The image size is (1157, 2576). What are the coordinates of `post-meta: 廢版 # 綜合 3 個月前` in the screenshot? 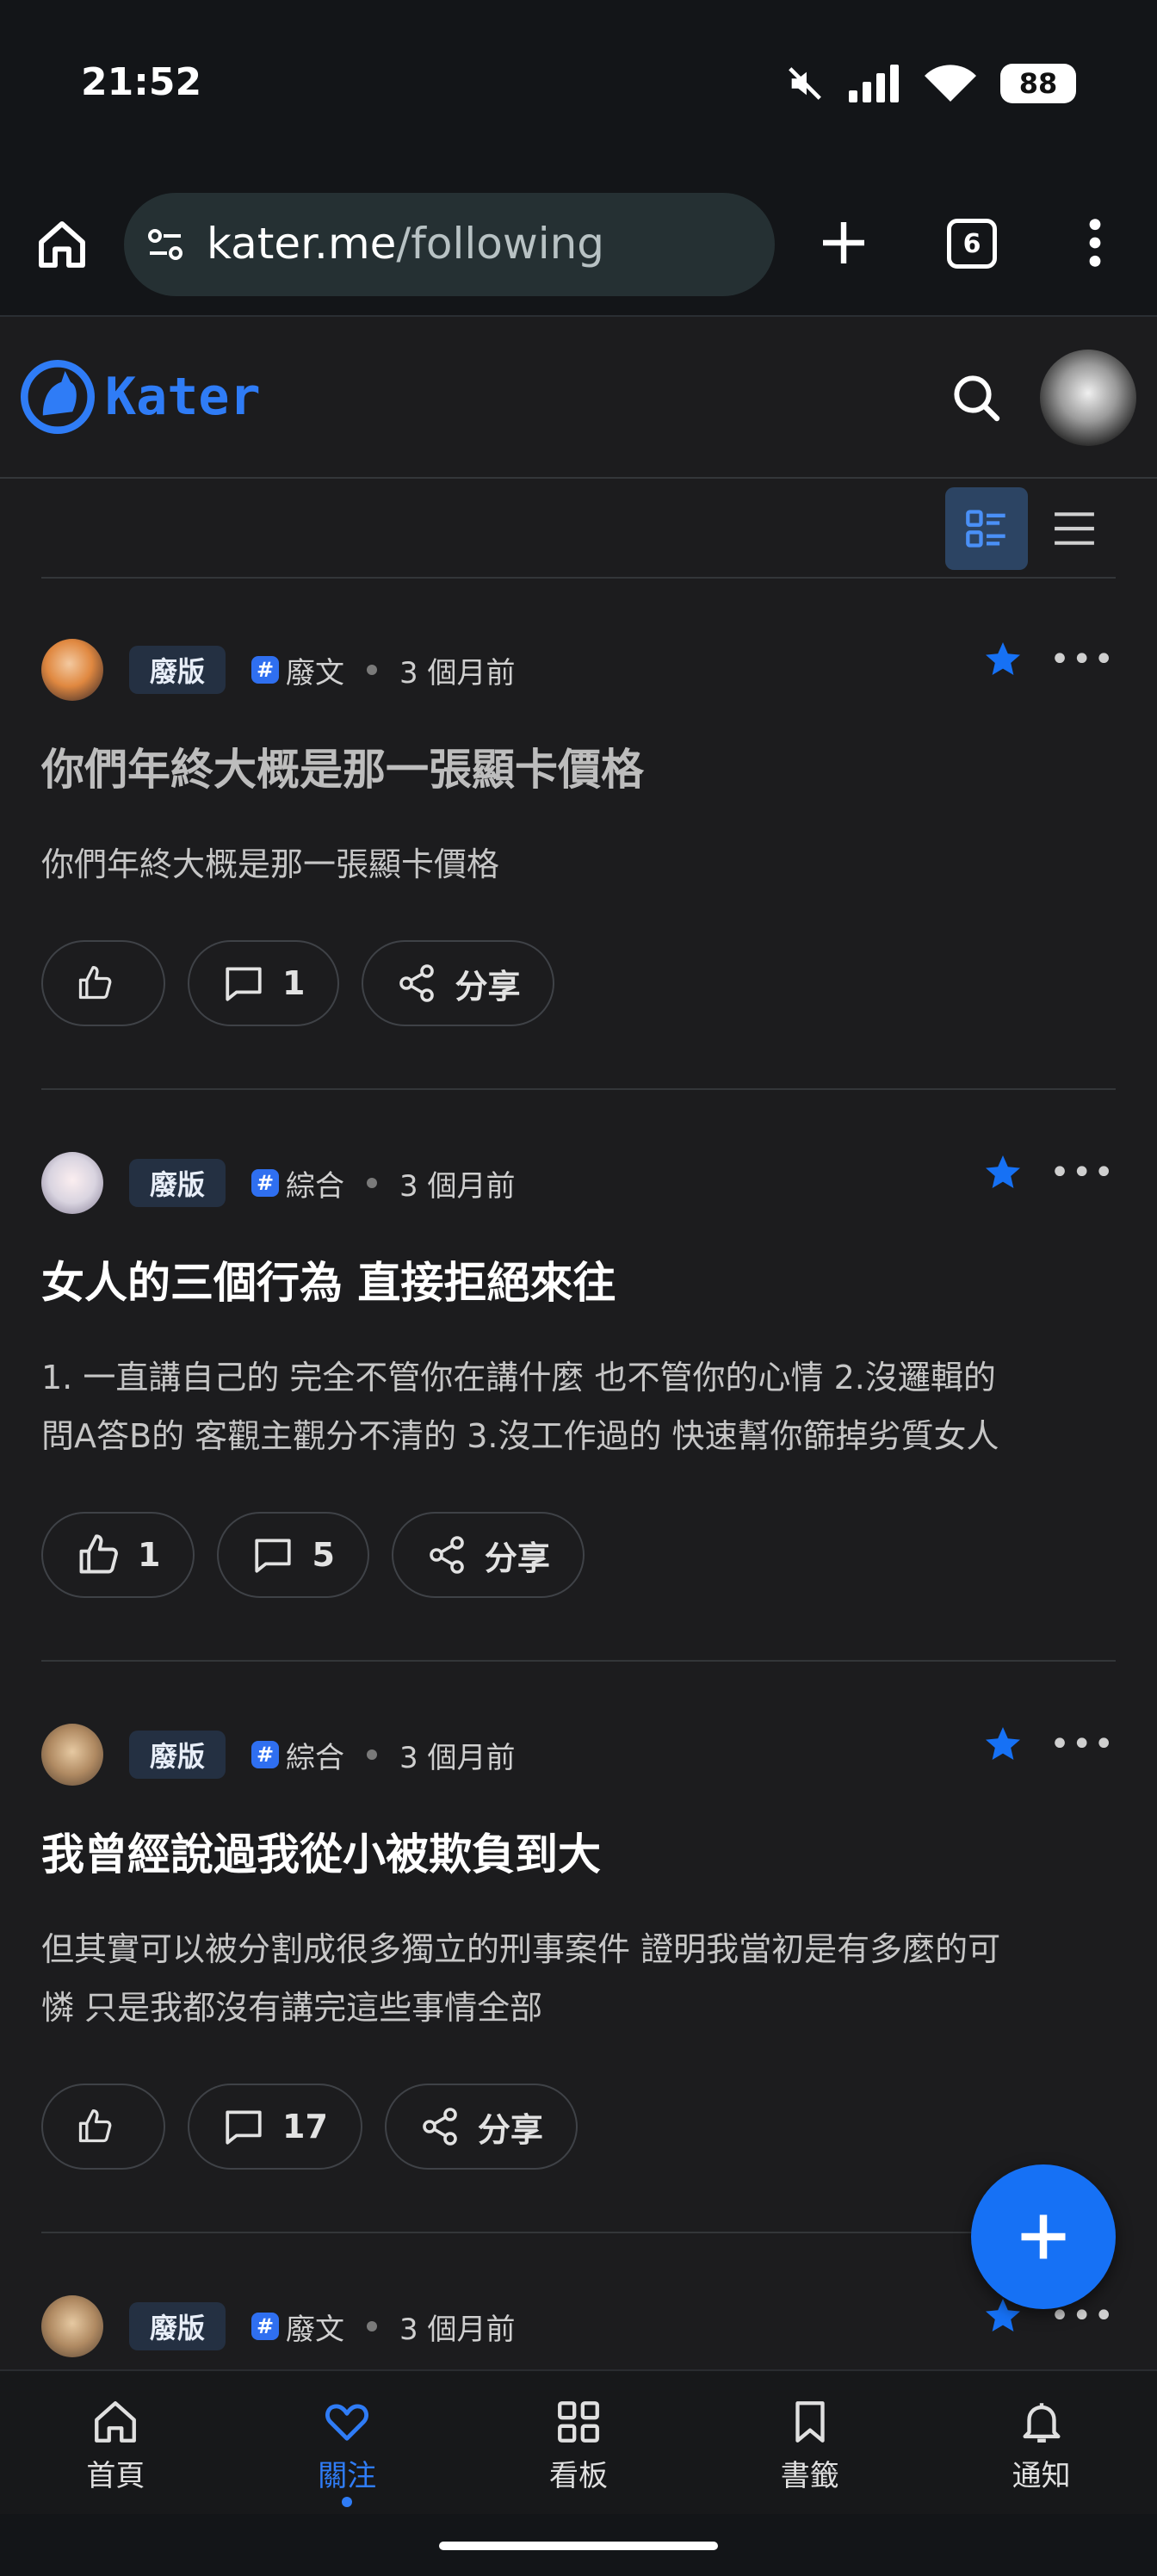 It's located at (278, 1183).